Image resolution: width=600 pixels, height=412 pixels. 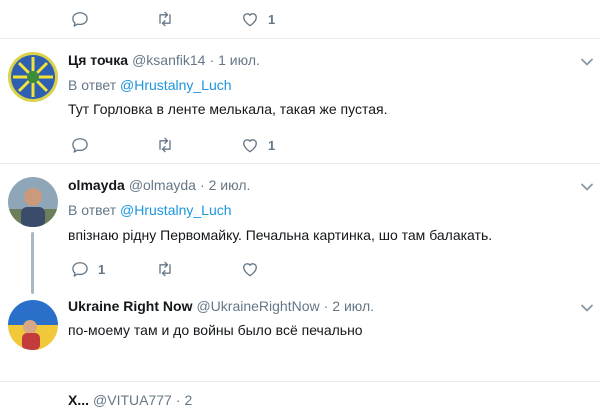 I want to click on like-button, so click(x=254, y=269).